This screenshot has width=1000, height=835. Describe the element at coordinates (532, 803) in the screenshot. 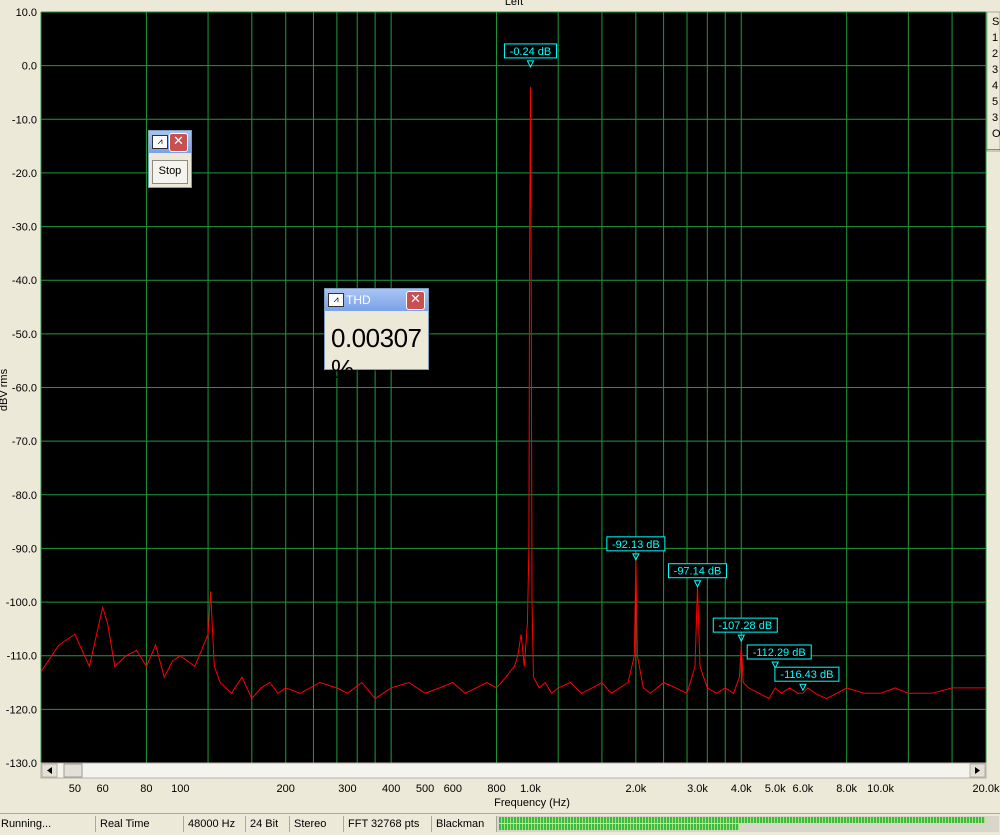

I see `x-axis-label: Frequency (Hz)` at that location.